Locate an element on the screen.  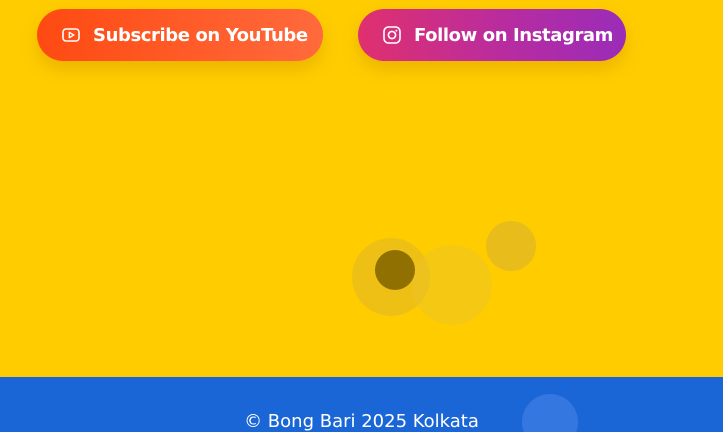
follow-instagram-label: Follow on Instagram is located at coordinates (514, 35).